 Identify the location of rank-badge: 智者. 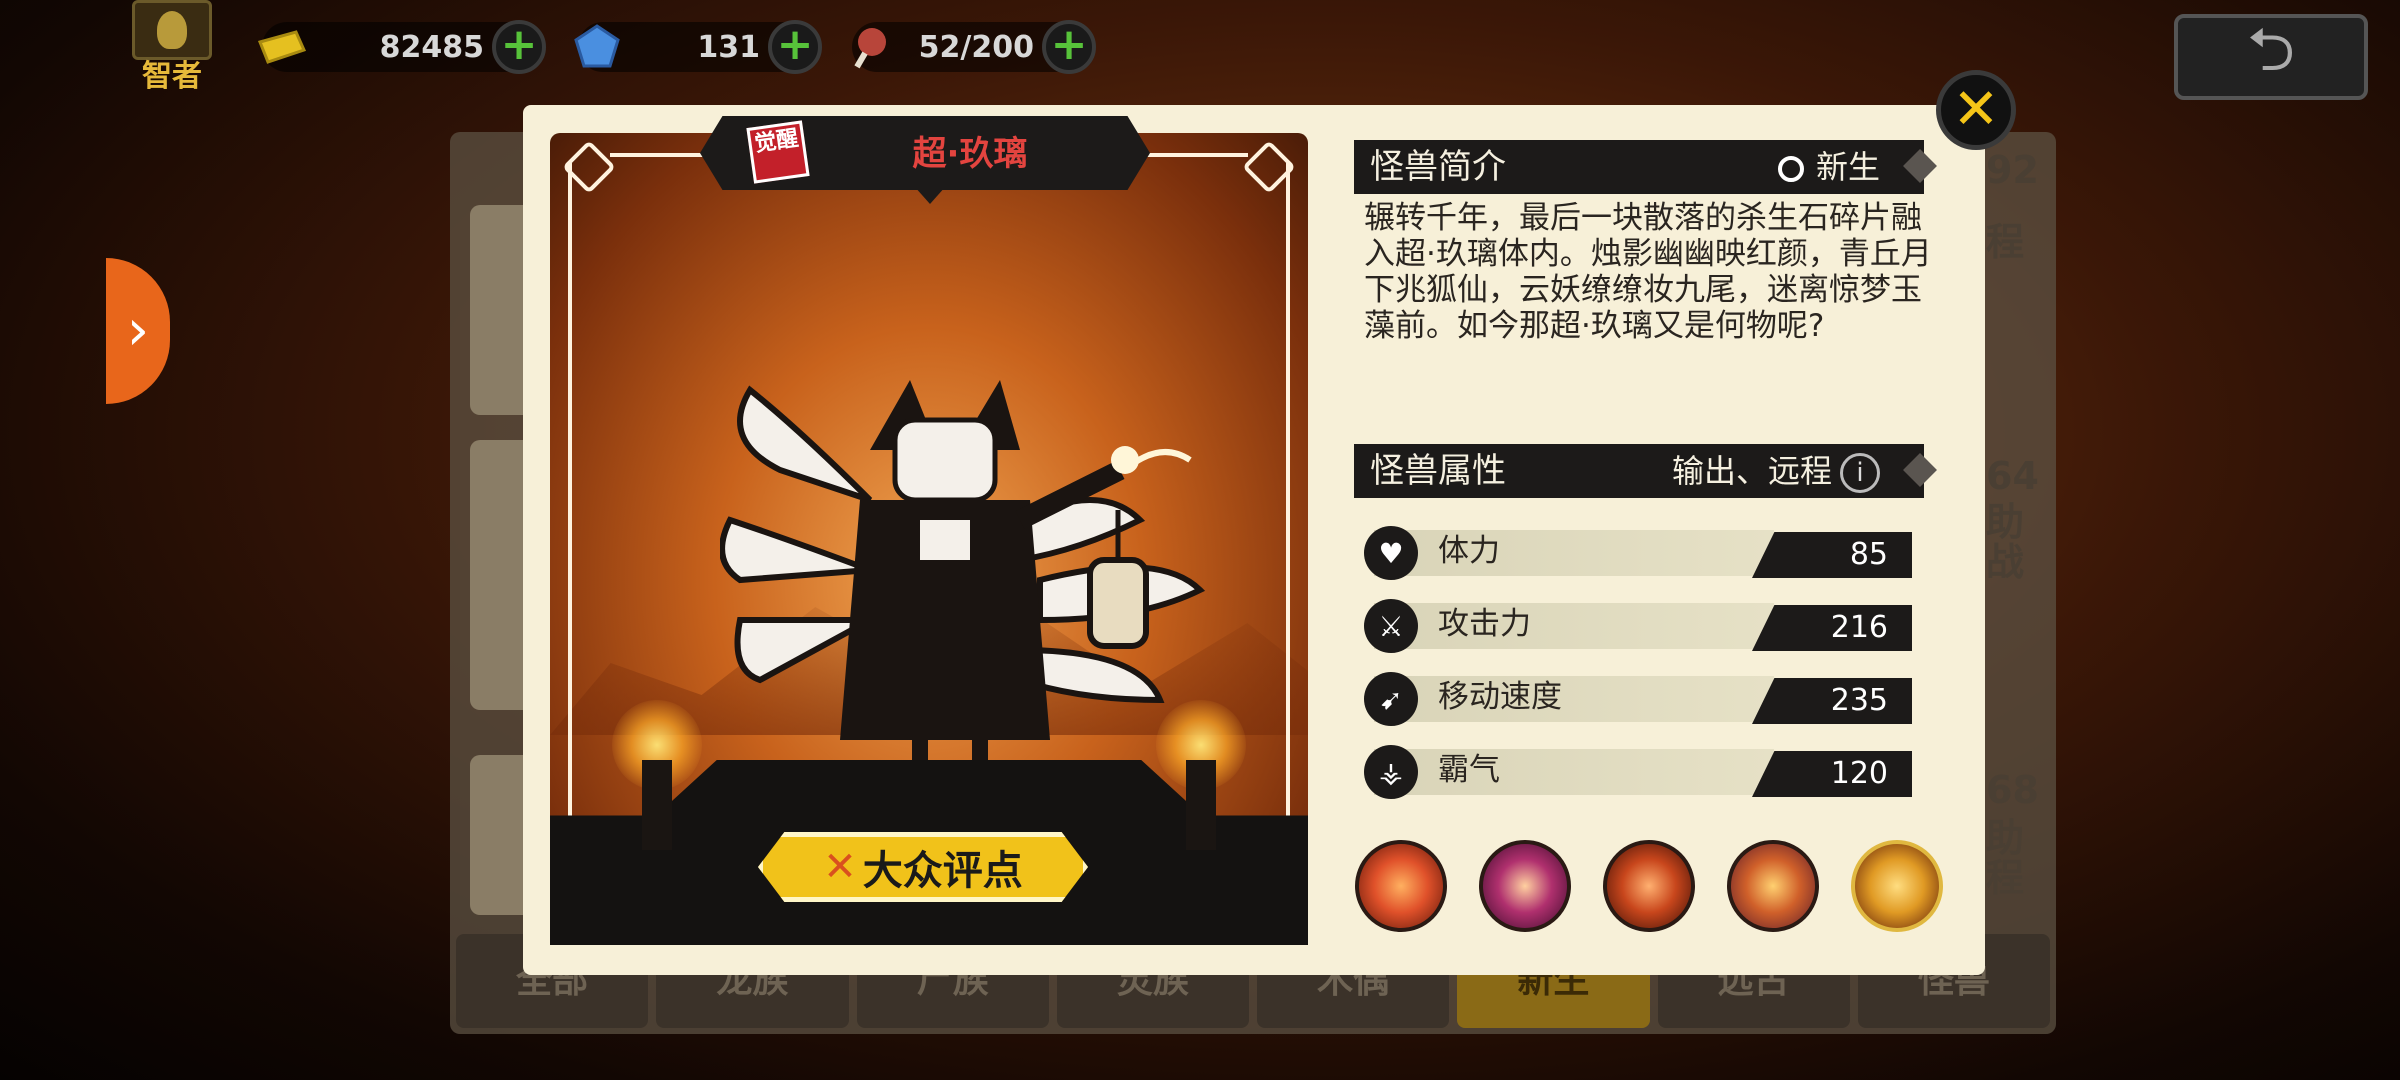
(172, 48).